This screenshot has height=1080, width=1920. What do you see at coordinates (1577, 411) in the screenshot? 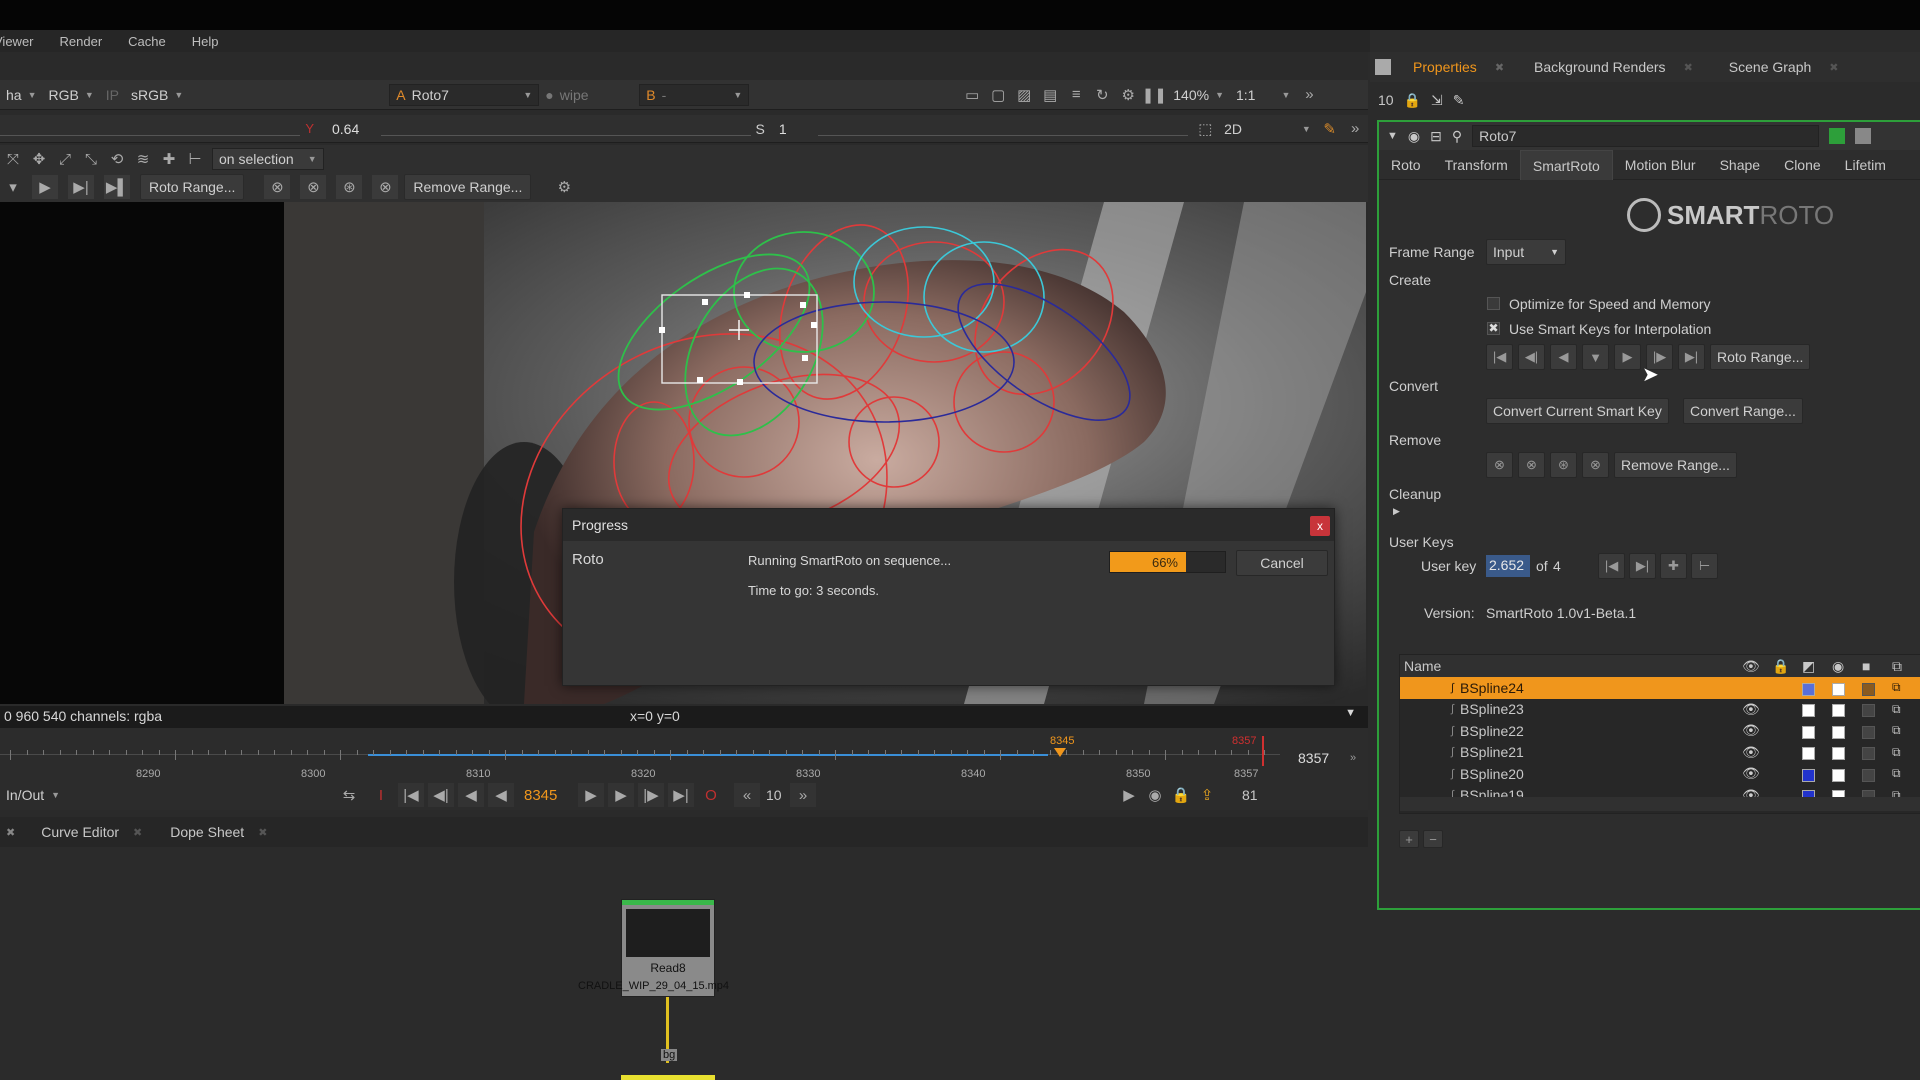
I see `convert-current-button: Convert Current Smart Key` at bounding box center [1577, 411].